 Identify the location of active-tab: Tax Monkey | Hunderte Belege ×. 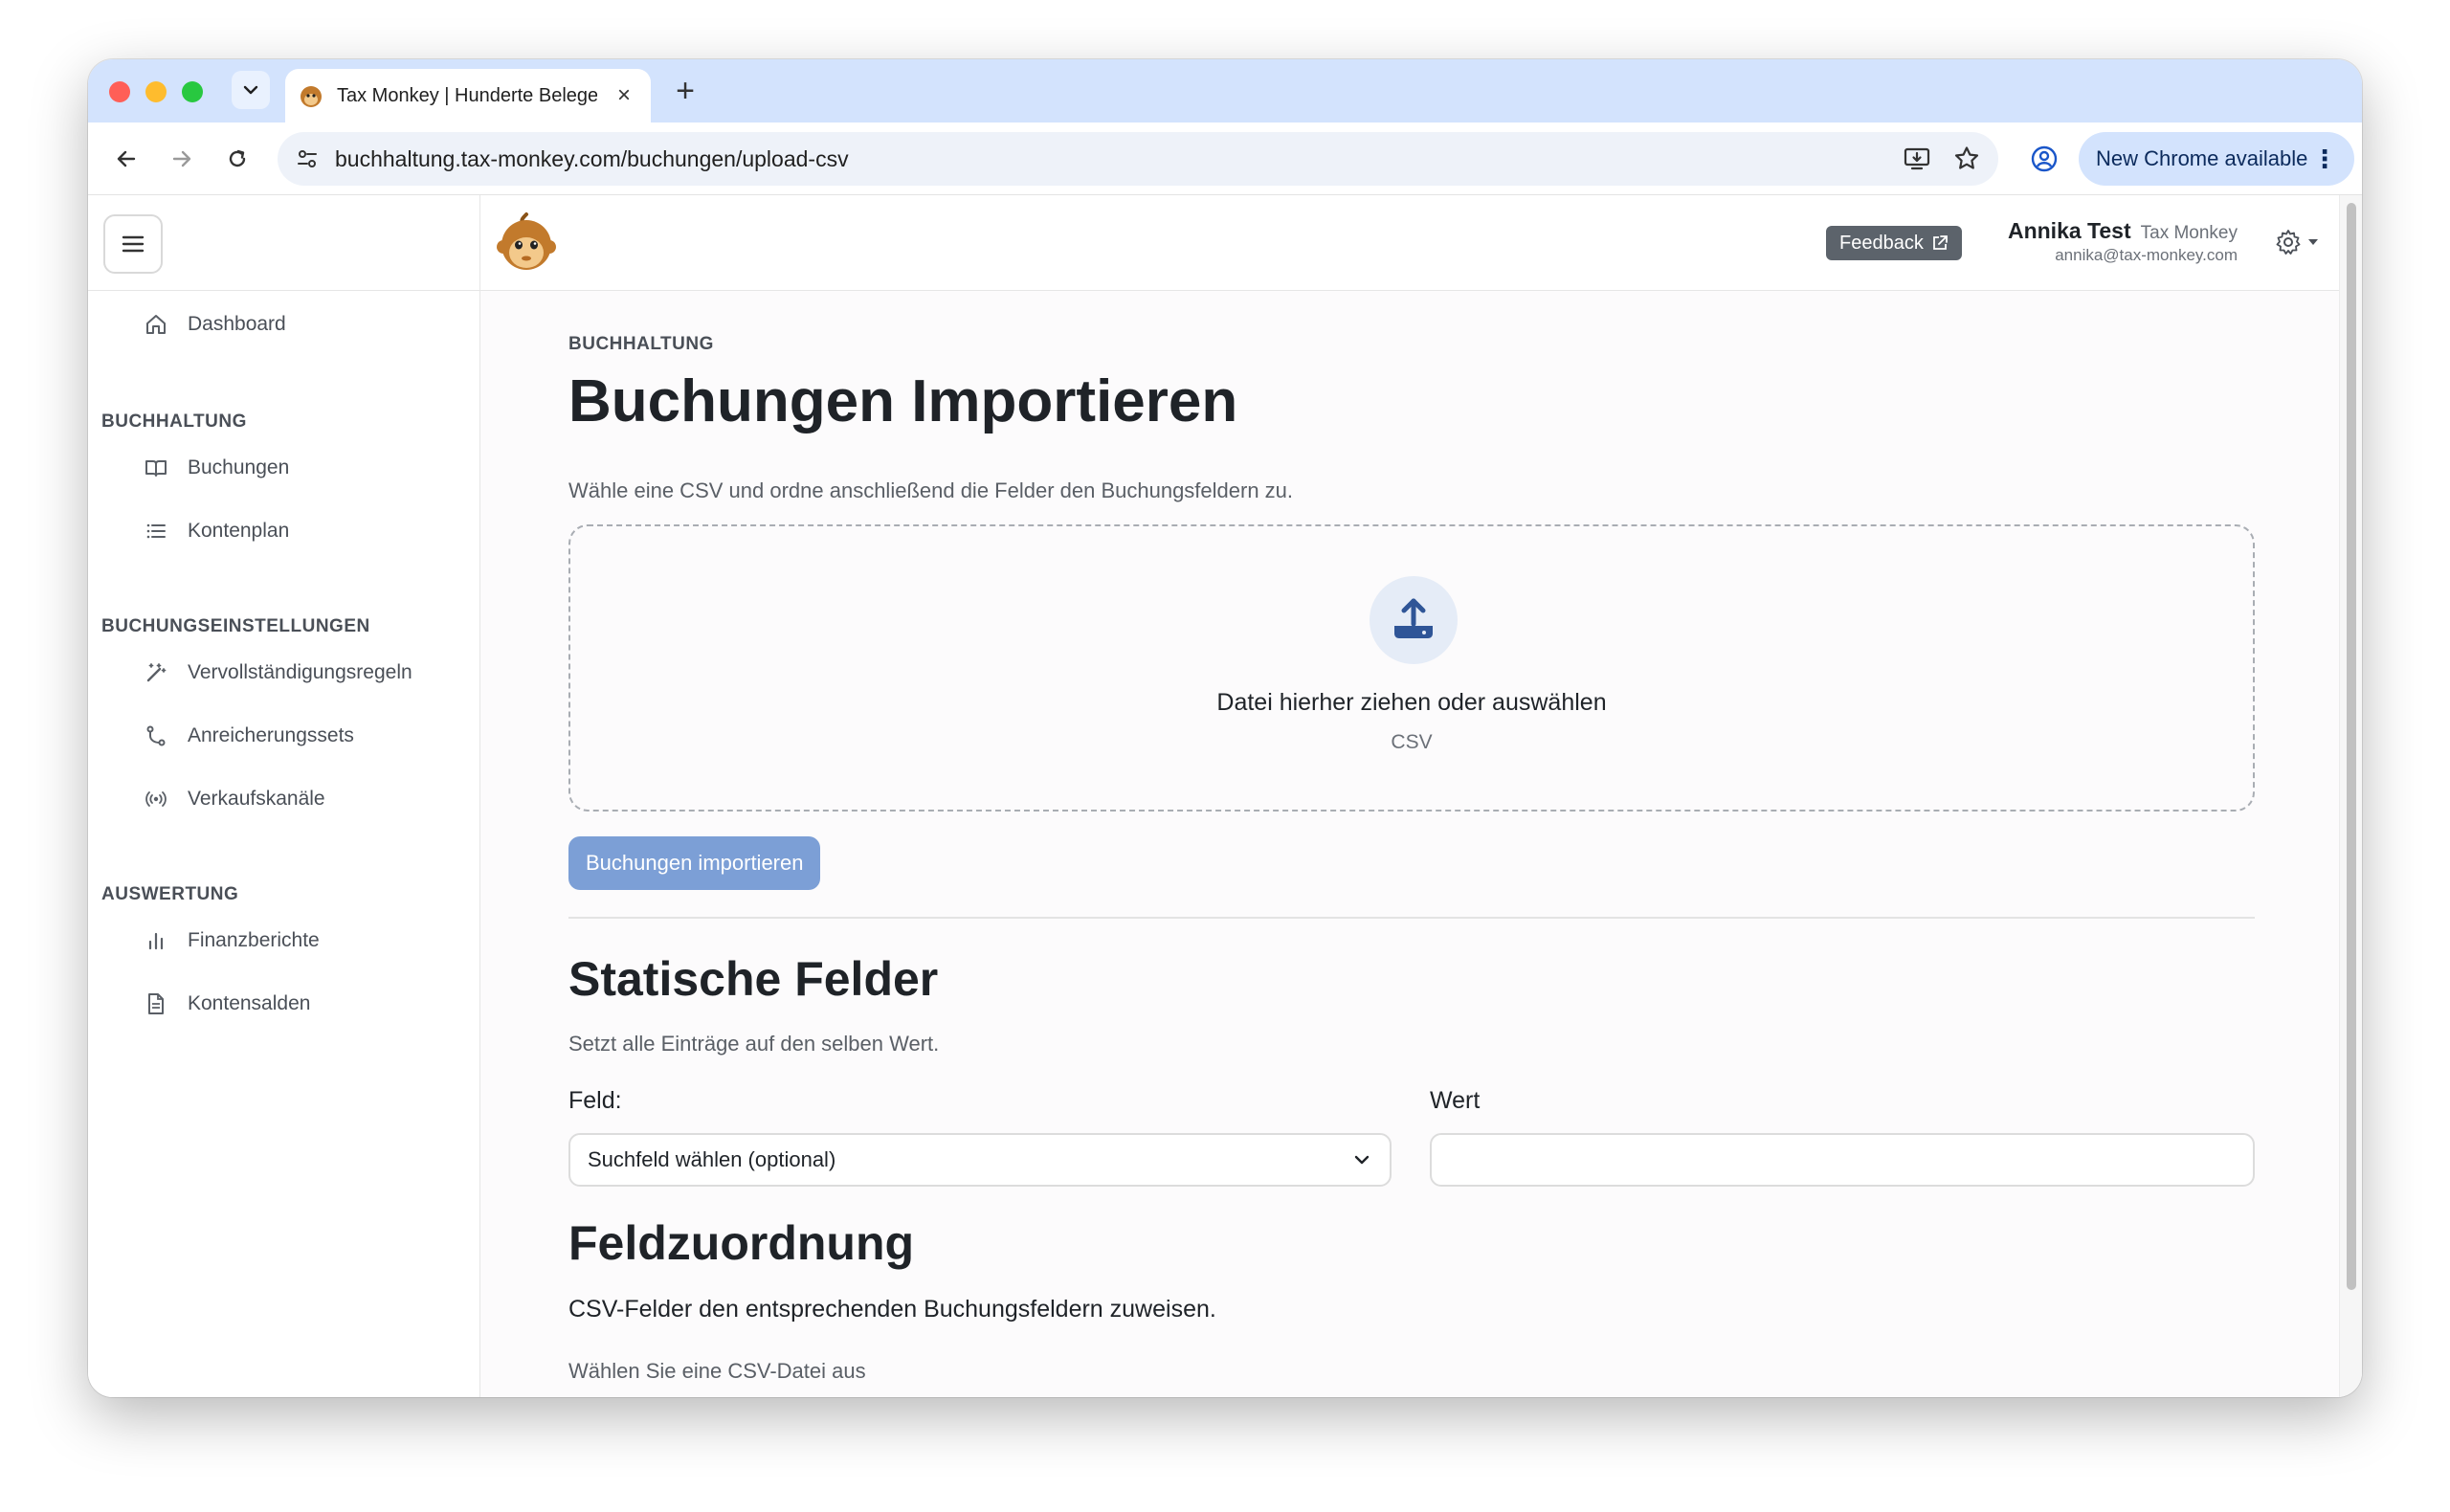
(468, 95).